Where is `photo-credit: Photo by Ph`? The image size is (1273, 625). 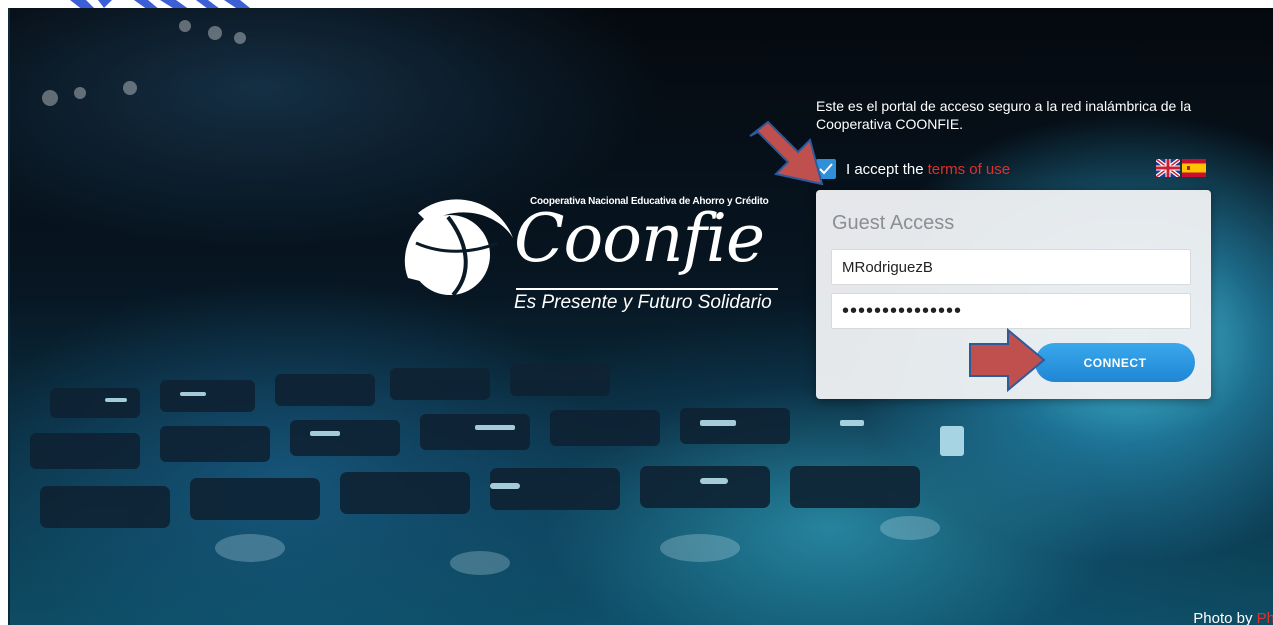 photo-credit: Photo by Ph is located at coordinates (1233, 617).